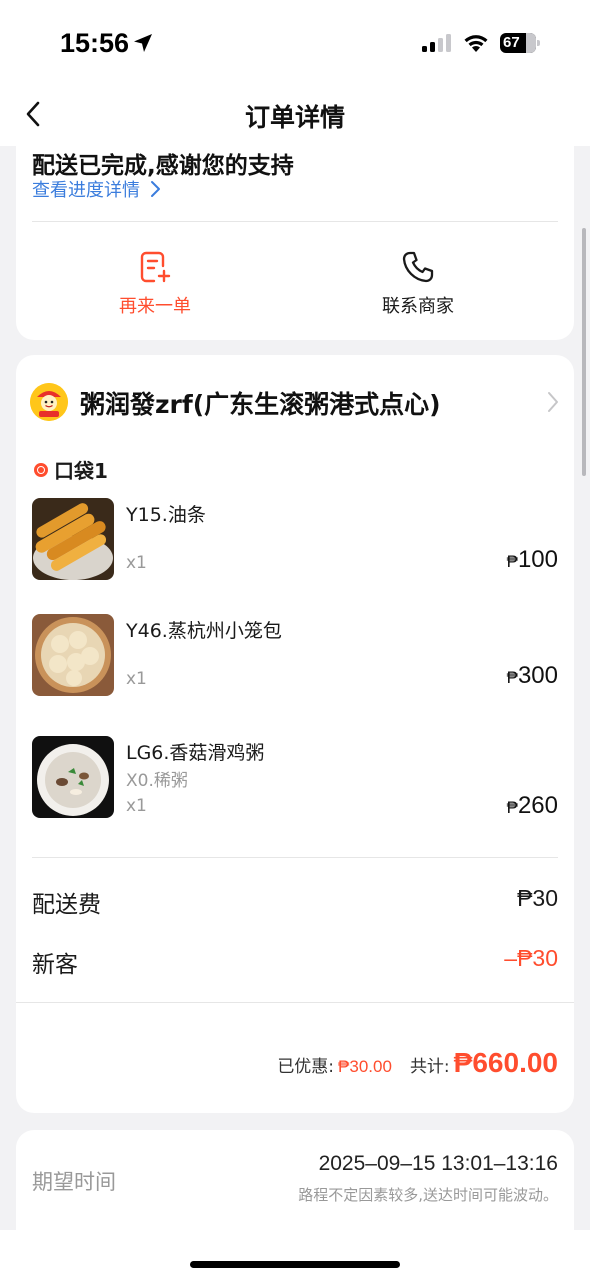 The width and height of the screenshot is (590, 1280). I want to click on battery-icon: 67, so click(520, 43).